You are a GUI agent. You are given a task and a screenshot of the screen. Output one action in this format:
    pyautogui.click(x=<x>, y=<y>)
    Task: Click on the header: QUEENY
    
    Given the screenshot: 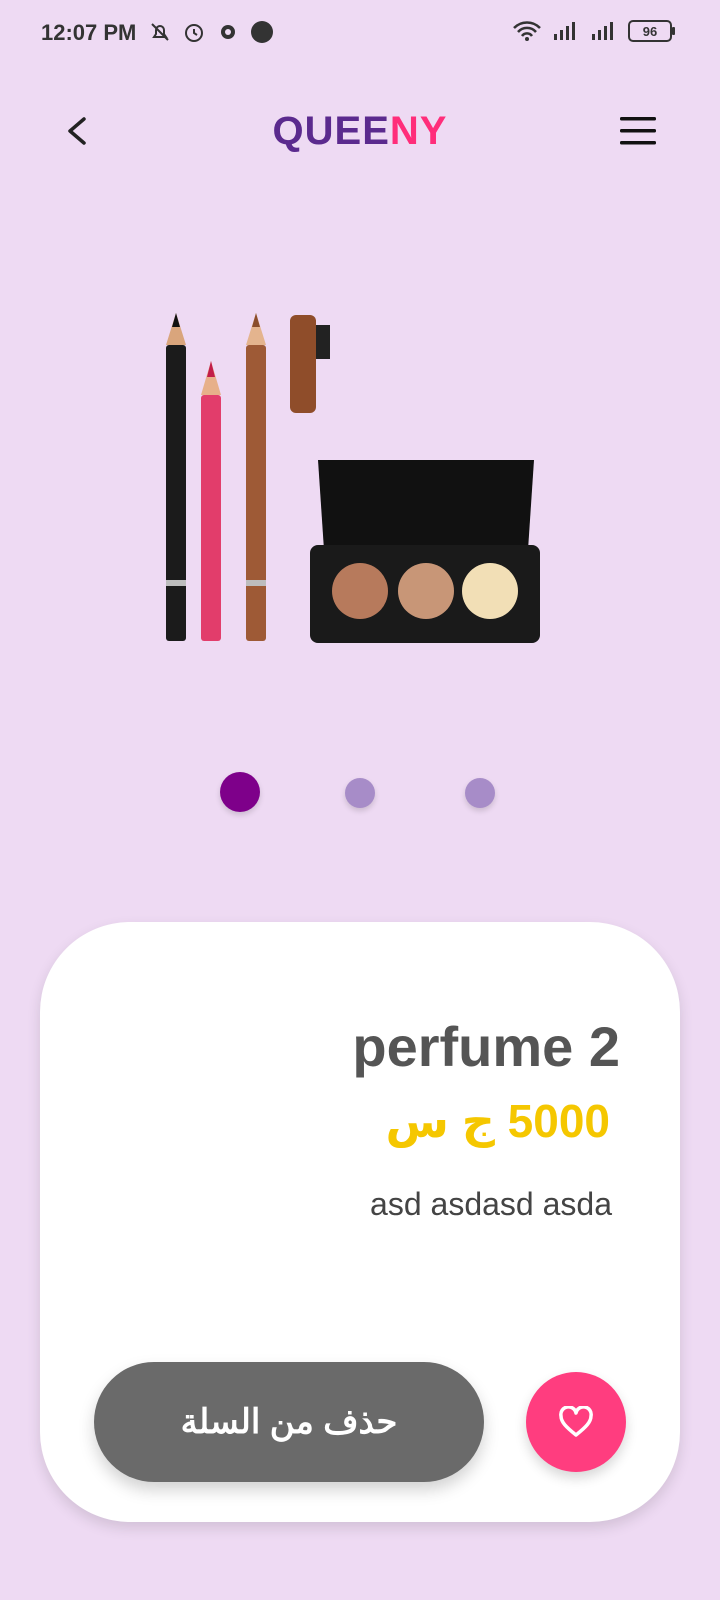 What is the action you would take?
    pyautogui.click(x=360, y=135)
    